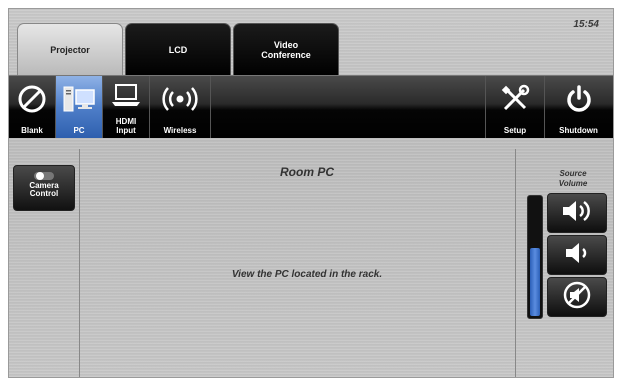 The width and height of the screenshot is (620, 383). Describe the element at coordinates (515, 263) in the screenshot. I see `right-divider` at that location.